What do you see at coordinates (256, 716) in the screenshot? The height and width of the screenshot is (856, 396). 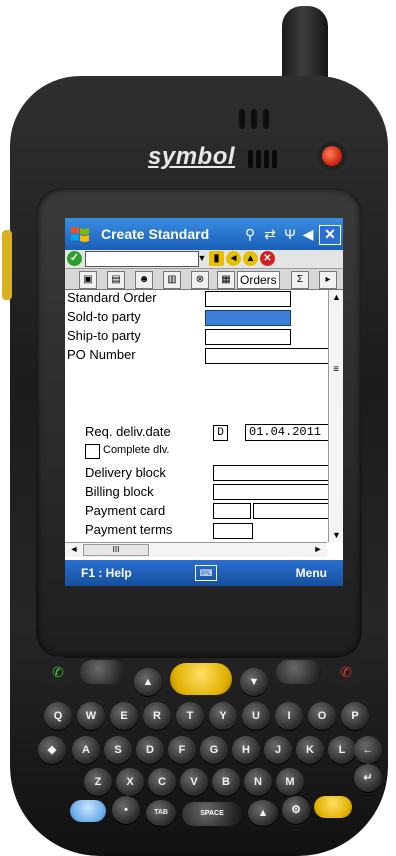 I see `key-u: U` at bounding box center [256, 716].